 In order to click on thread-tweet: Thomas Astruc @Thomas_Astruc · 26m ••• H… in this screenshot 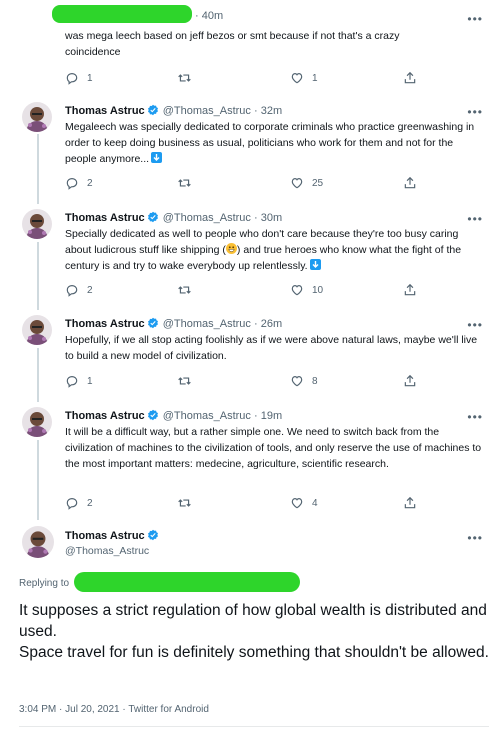, I will do `click(250, 356)`.